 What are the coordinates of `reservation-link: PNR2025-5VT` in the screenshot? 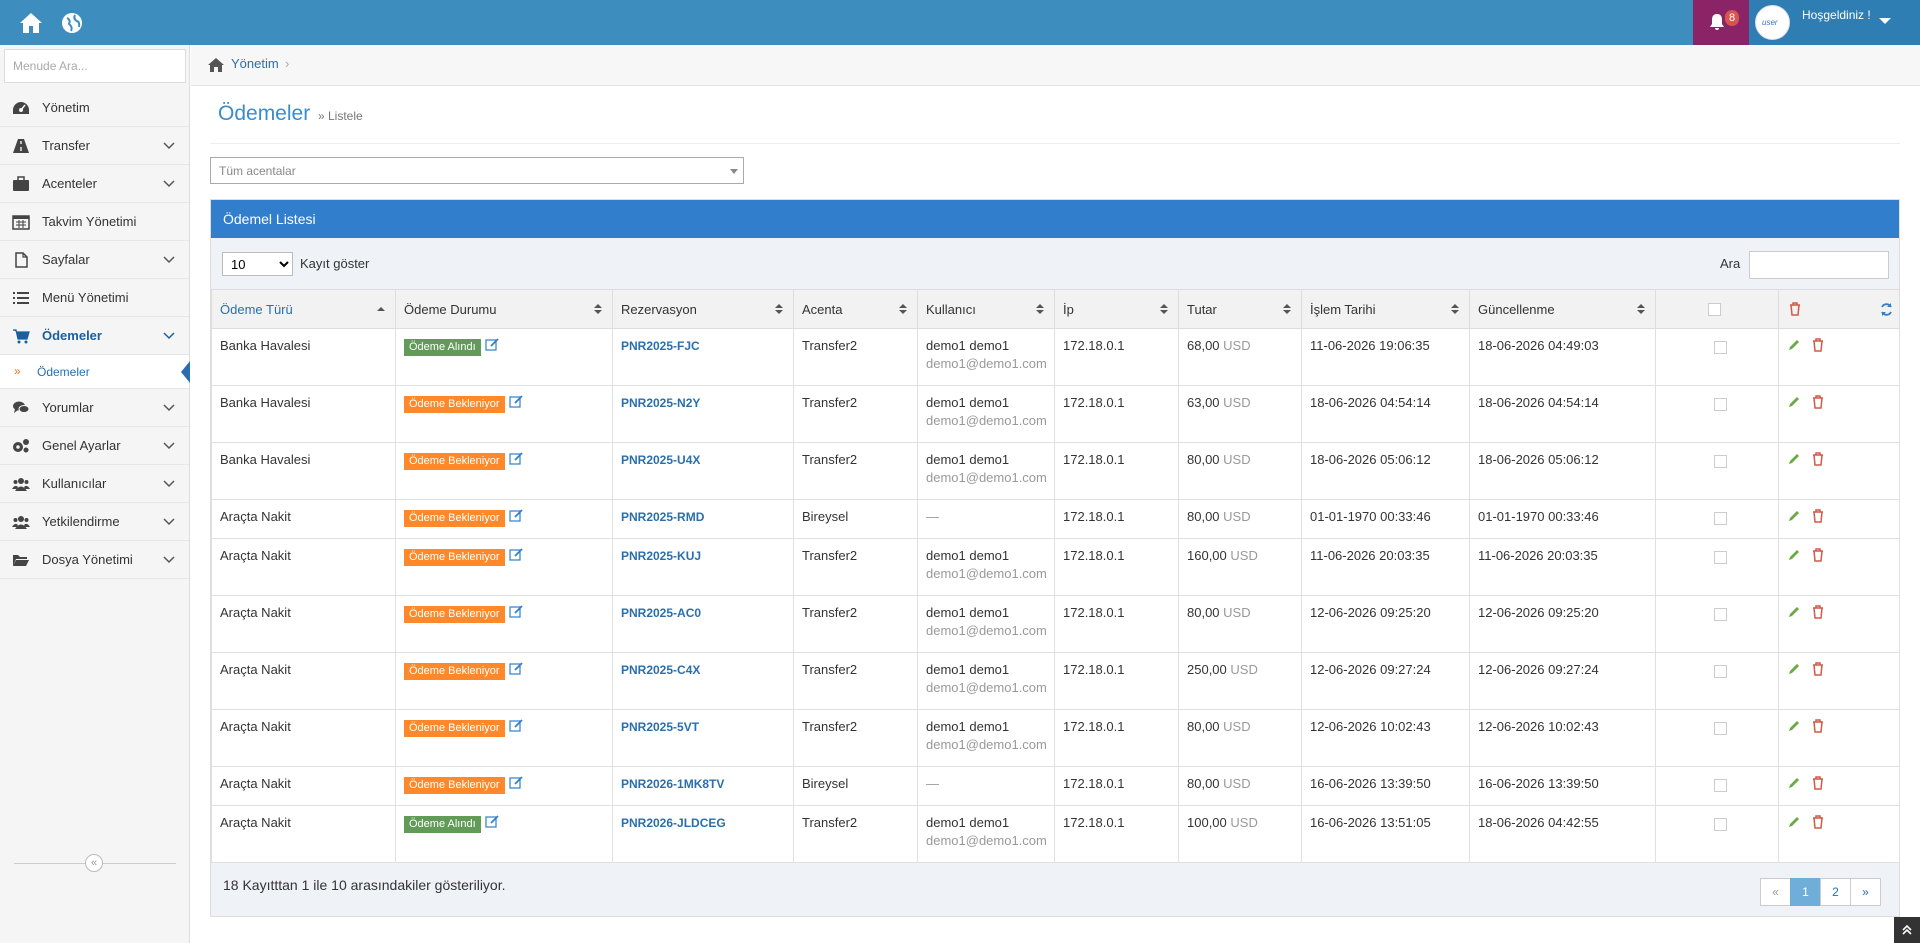 It's located at (660, 727).